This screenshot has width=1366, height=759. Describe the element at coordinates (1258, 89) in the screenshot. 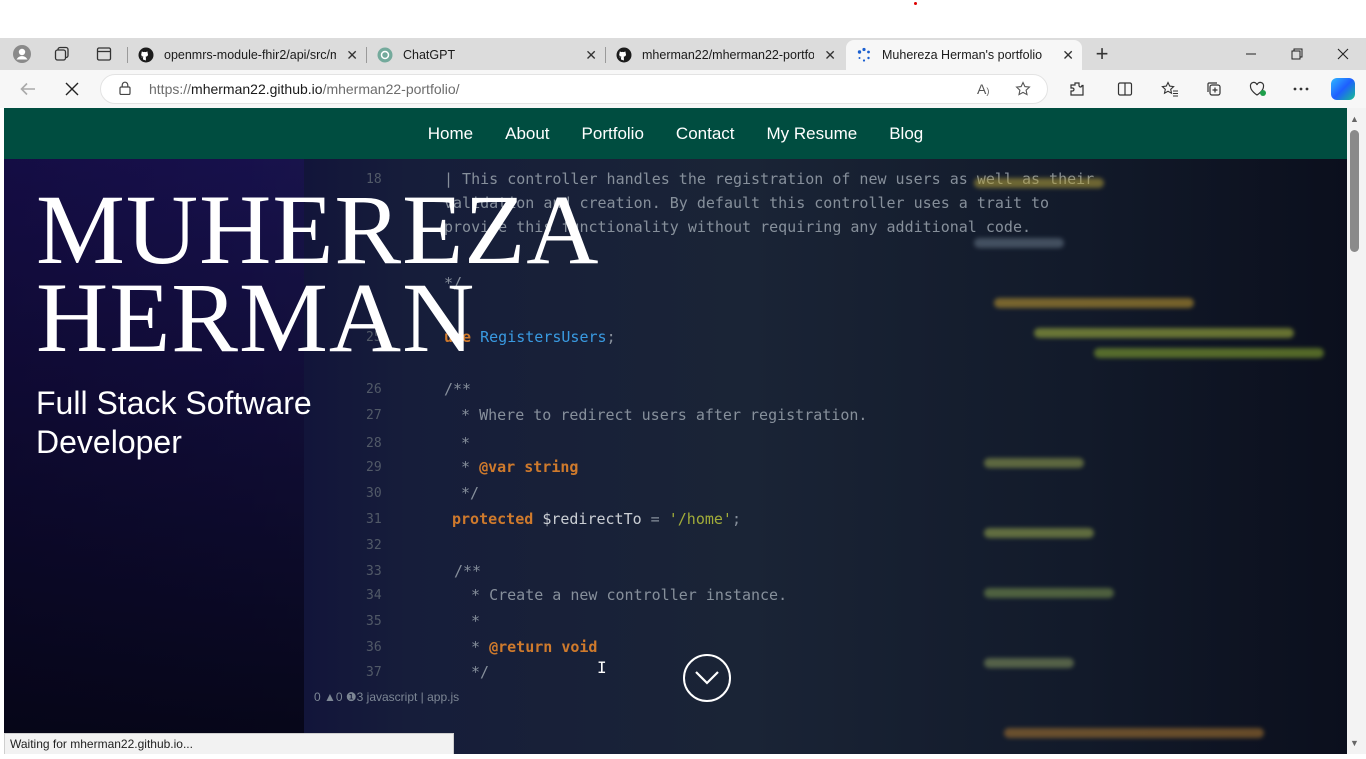

I see `browser-essentials-icon` at that location.